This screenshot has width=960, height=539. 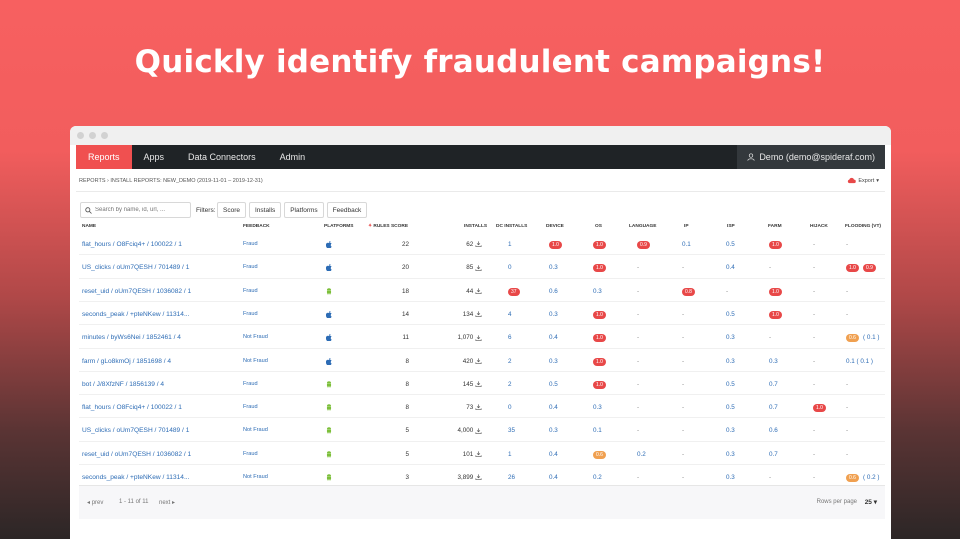 I want to click on cell-dc: 0, so click(x=510, y=267).